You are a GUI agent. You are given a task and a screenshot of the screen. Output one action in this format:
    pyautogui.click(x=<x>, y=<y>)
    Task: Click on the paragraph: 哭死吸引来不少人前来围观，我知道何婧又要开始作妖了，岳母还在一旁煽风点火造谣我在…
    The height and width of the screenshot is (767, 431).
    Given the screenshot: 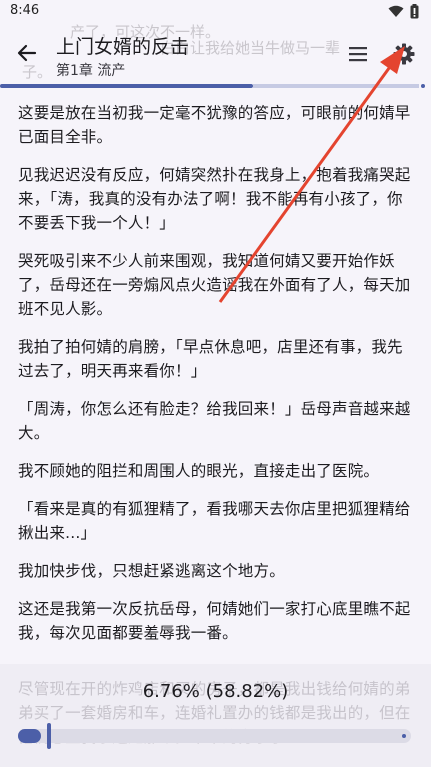 What is the action you would take?
    pyautogui.click(x=214, y=285)
    